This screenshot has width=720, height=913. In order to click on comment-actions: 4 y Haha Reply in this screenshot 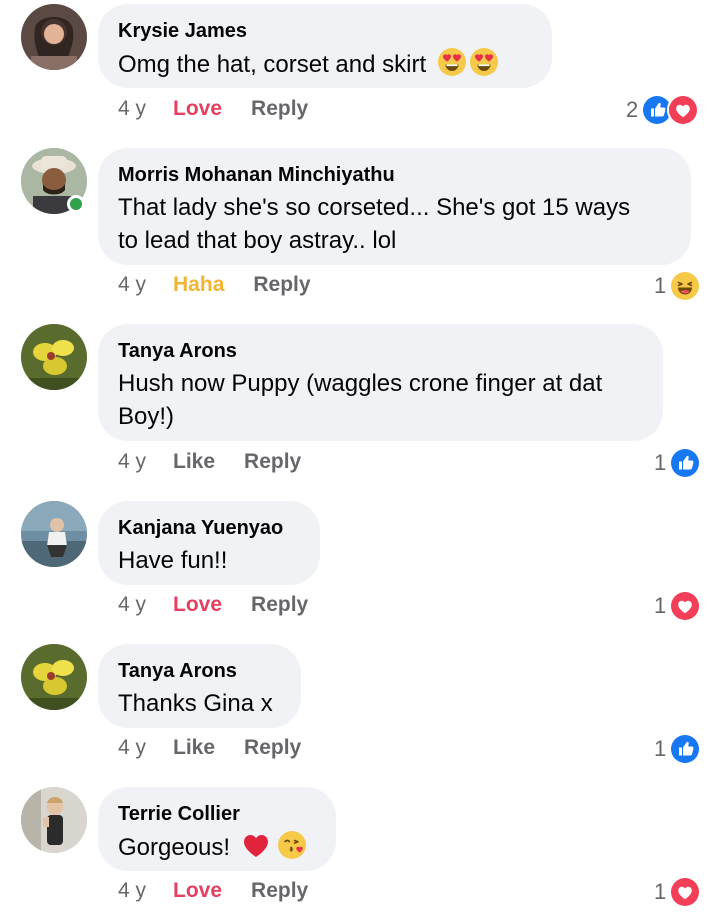, I will do `click(214, 285)`.